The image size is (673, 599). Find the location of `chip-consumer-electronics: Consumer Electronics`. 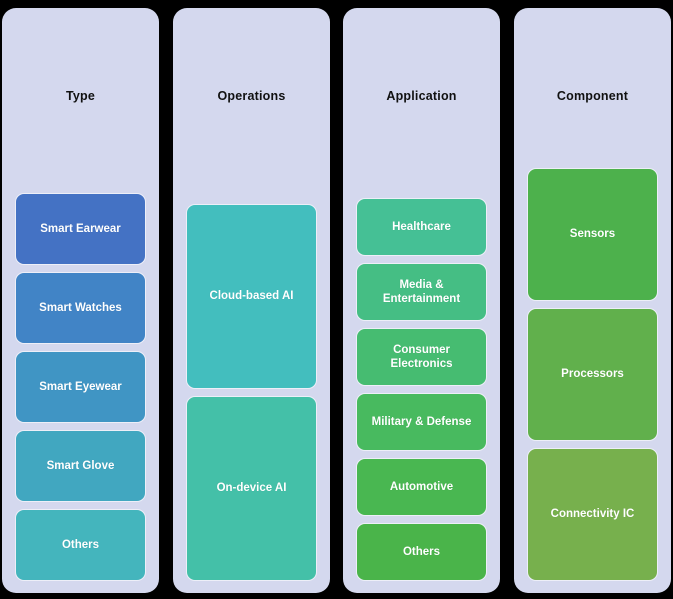

chip-consumer-electronics: Consumer Electronics is located at coordinates (421, 357).